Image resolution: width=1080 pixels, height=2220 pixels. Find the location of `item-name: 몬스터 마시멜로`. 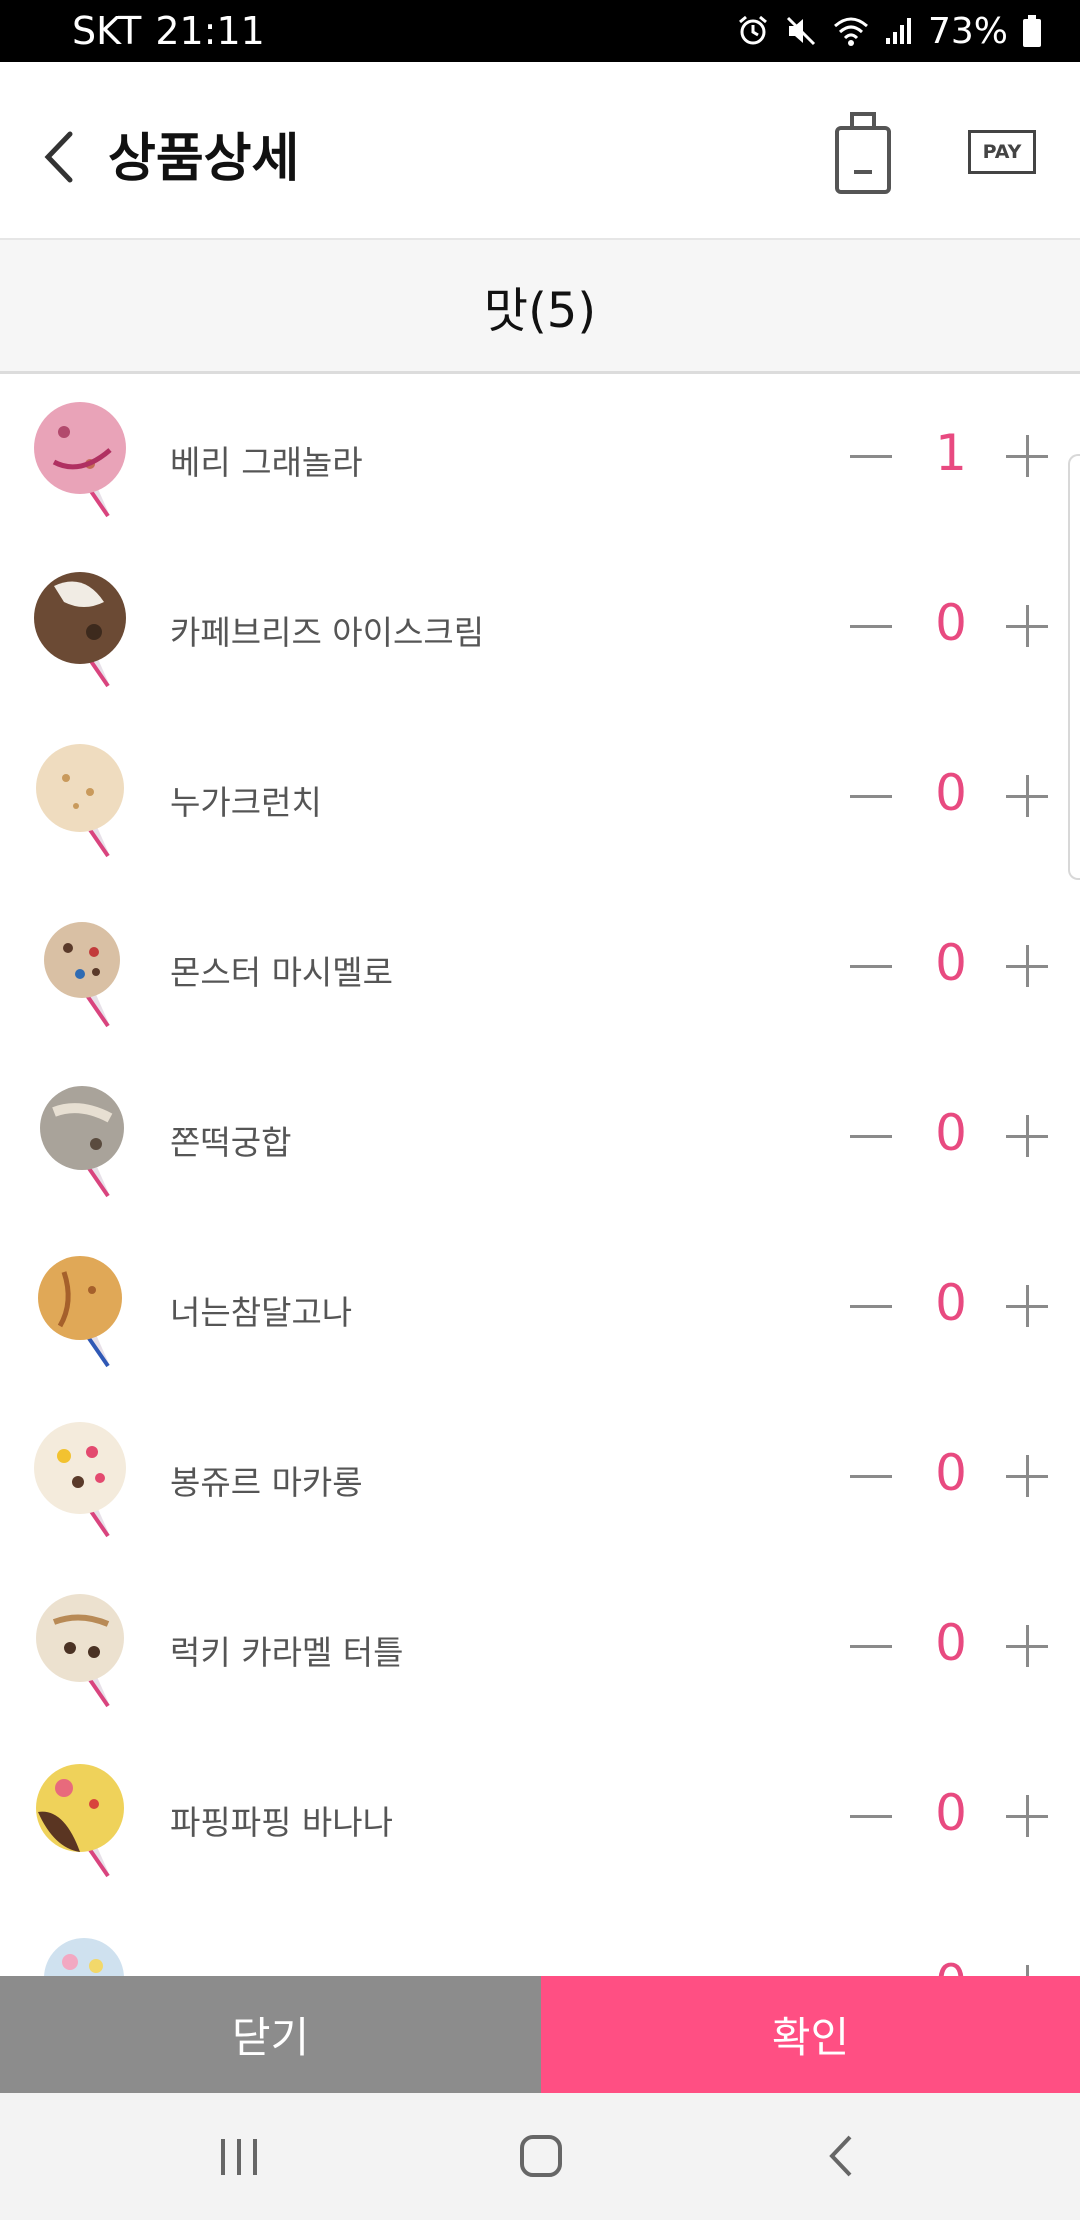

item-name: 몬스터 마시멜로 is located at coordinates (282, 972).